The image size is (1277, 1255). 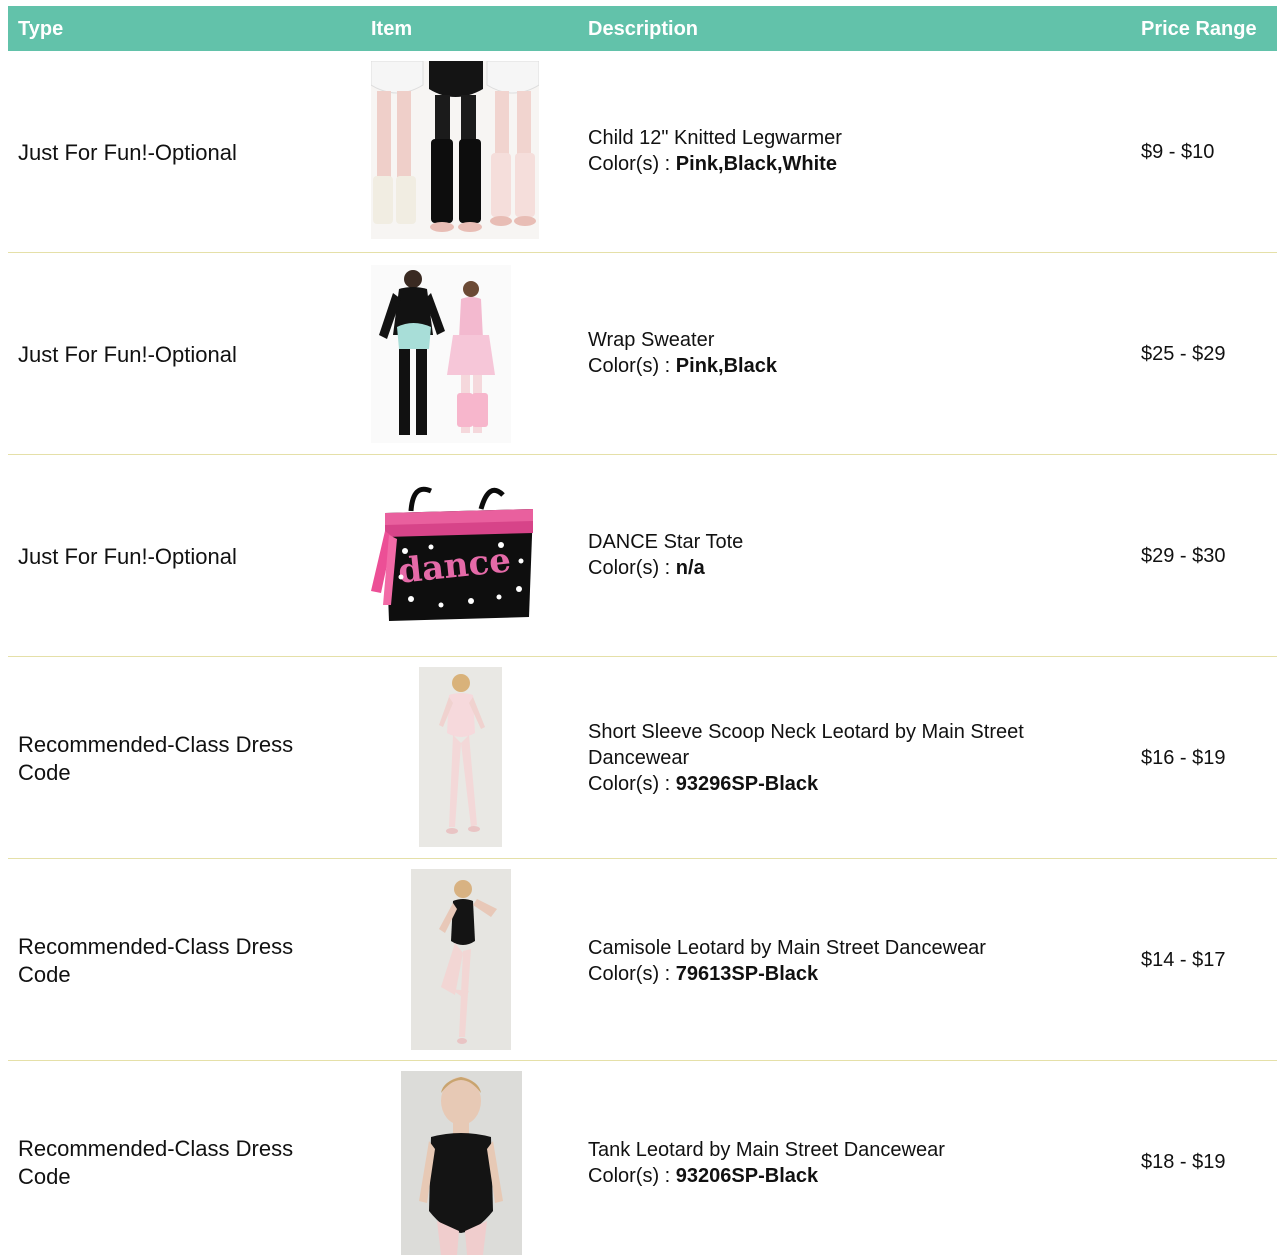 What do you see at coordinates (747, 1176) in the screenshot?
I see `colors-value: 93206SP-Black` at bounding box center [747, 1176].